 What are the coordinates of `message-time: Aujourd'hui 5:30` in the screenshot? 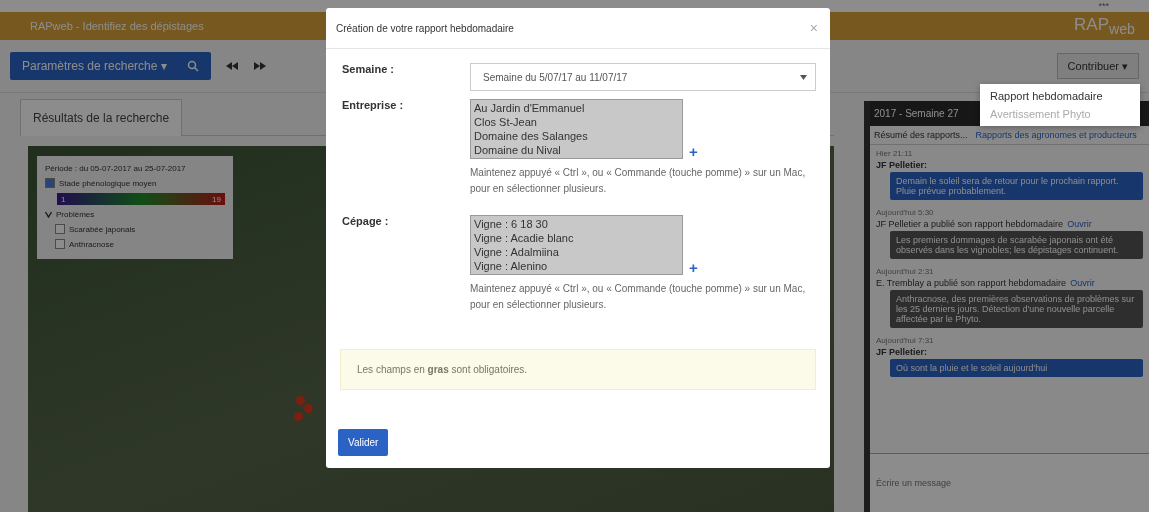 It's located at (905, 212).